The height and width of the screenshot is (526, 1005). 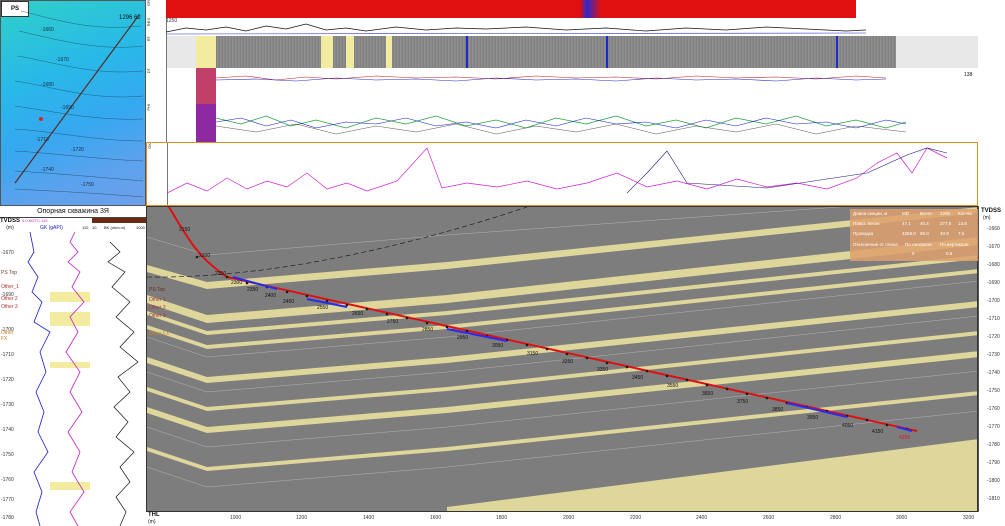 I want to click on svg-text: -1720, so click(x=77, y=150).